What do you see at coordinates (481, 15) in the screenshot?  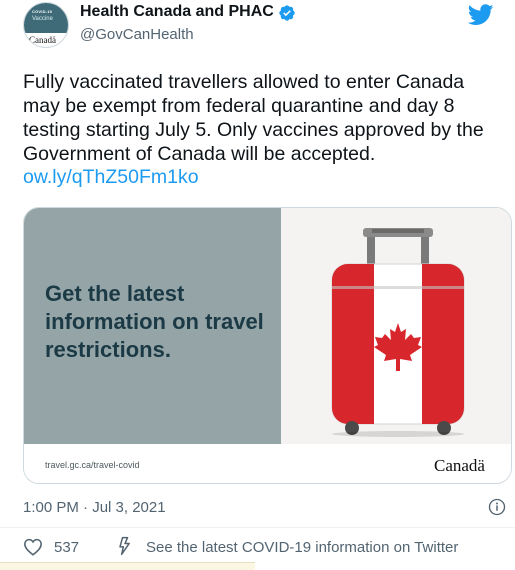 I see `twitter-bird-icon` at bounding box center [481, 15].